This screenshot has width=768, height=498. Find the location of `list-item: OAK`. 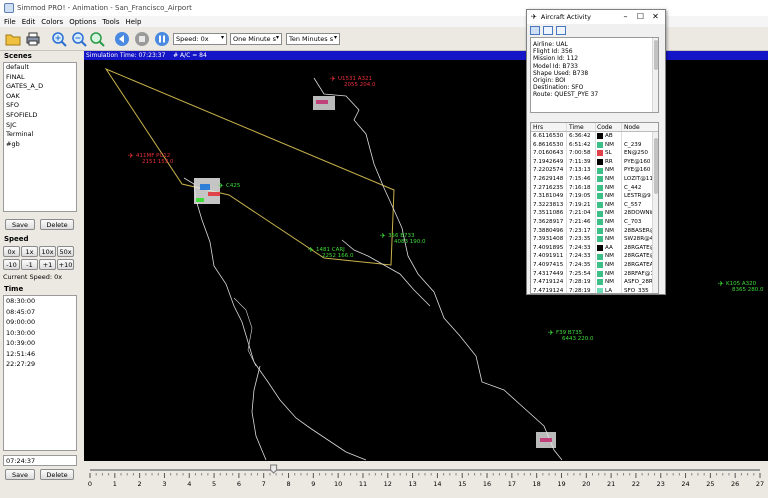

list-item: OAK is located at coordinates (40, 97).